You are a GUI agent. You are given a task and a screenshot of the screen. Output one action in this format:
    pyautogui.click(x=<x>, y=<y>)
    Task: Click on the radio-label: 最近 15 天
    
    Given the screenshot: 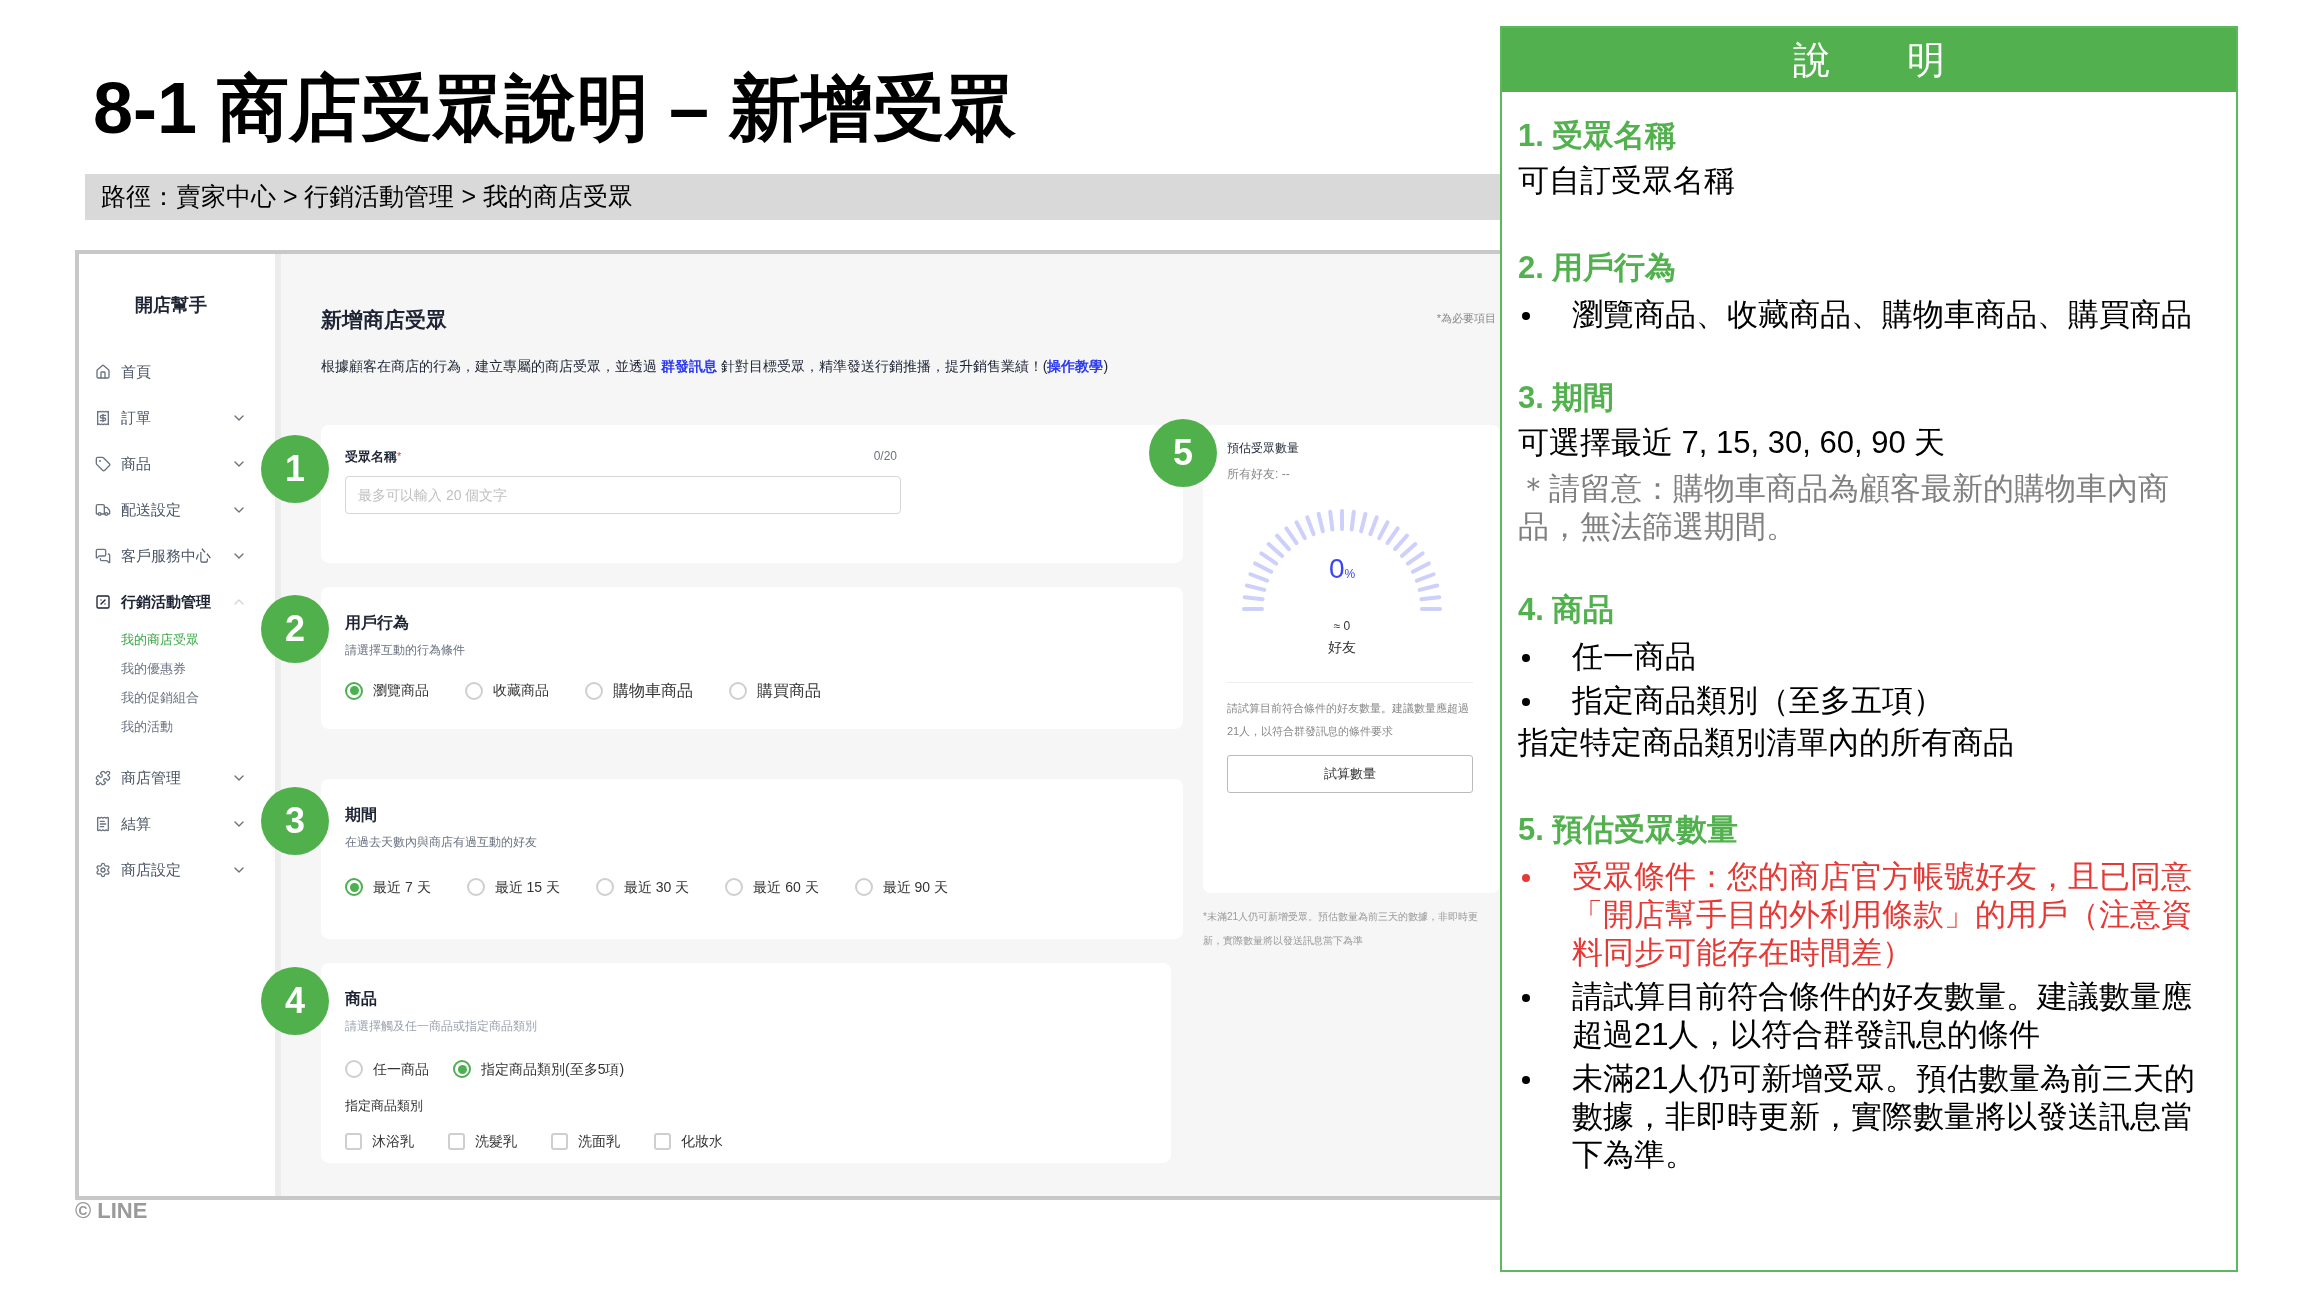 What is the action you would take?
    pyautogui.click(x=527, y=887)
    